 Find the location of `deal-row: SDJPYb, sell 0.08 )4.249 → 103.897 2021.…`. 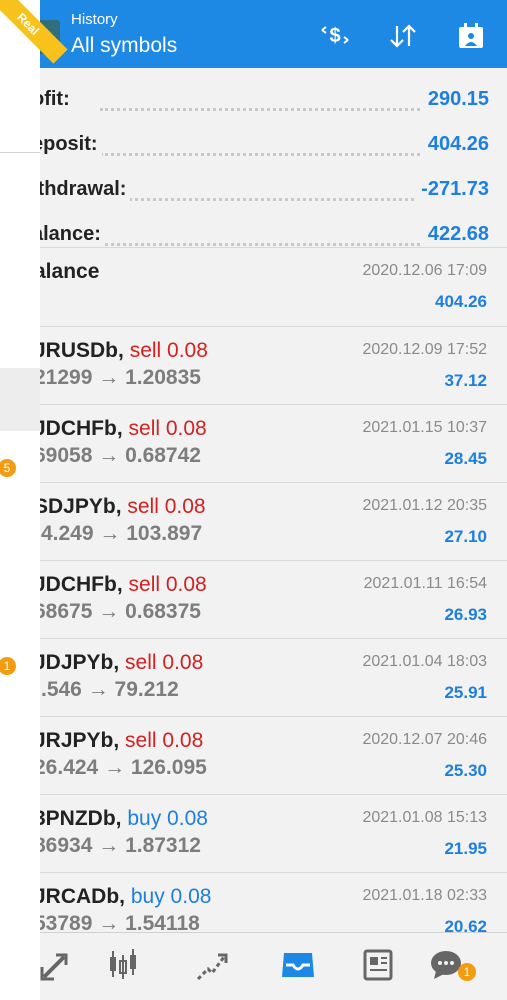

deal-row: SDJPYb, sell 0.08 )4.249 → 103.897 2021.… is located at coordinates (273, 522).